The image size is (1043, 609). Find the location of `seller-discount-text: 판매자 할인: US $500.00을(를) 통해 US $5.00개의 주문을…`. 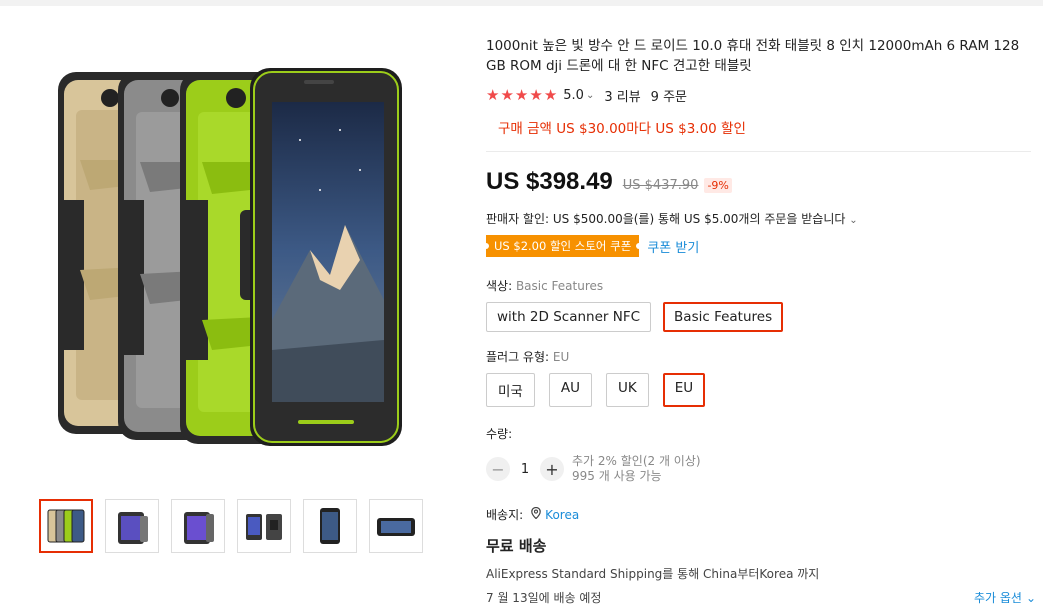

seller-discount-text: 판매자 할인: US $500.00을(를) 통해 US $5.00개의 주문을… is located at coordinates (666, 219).